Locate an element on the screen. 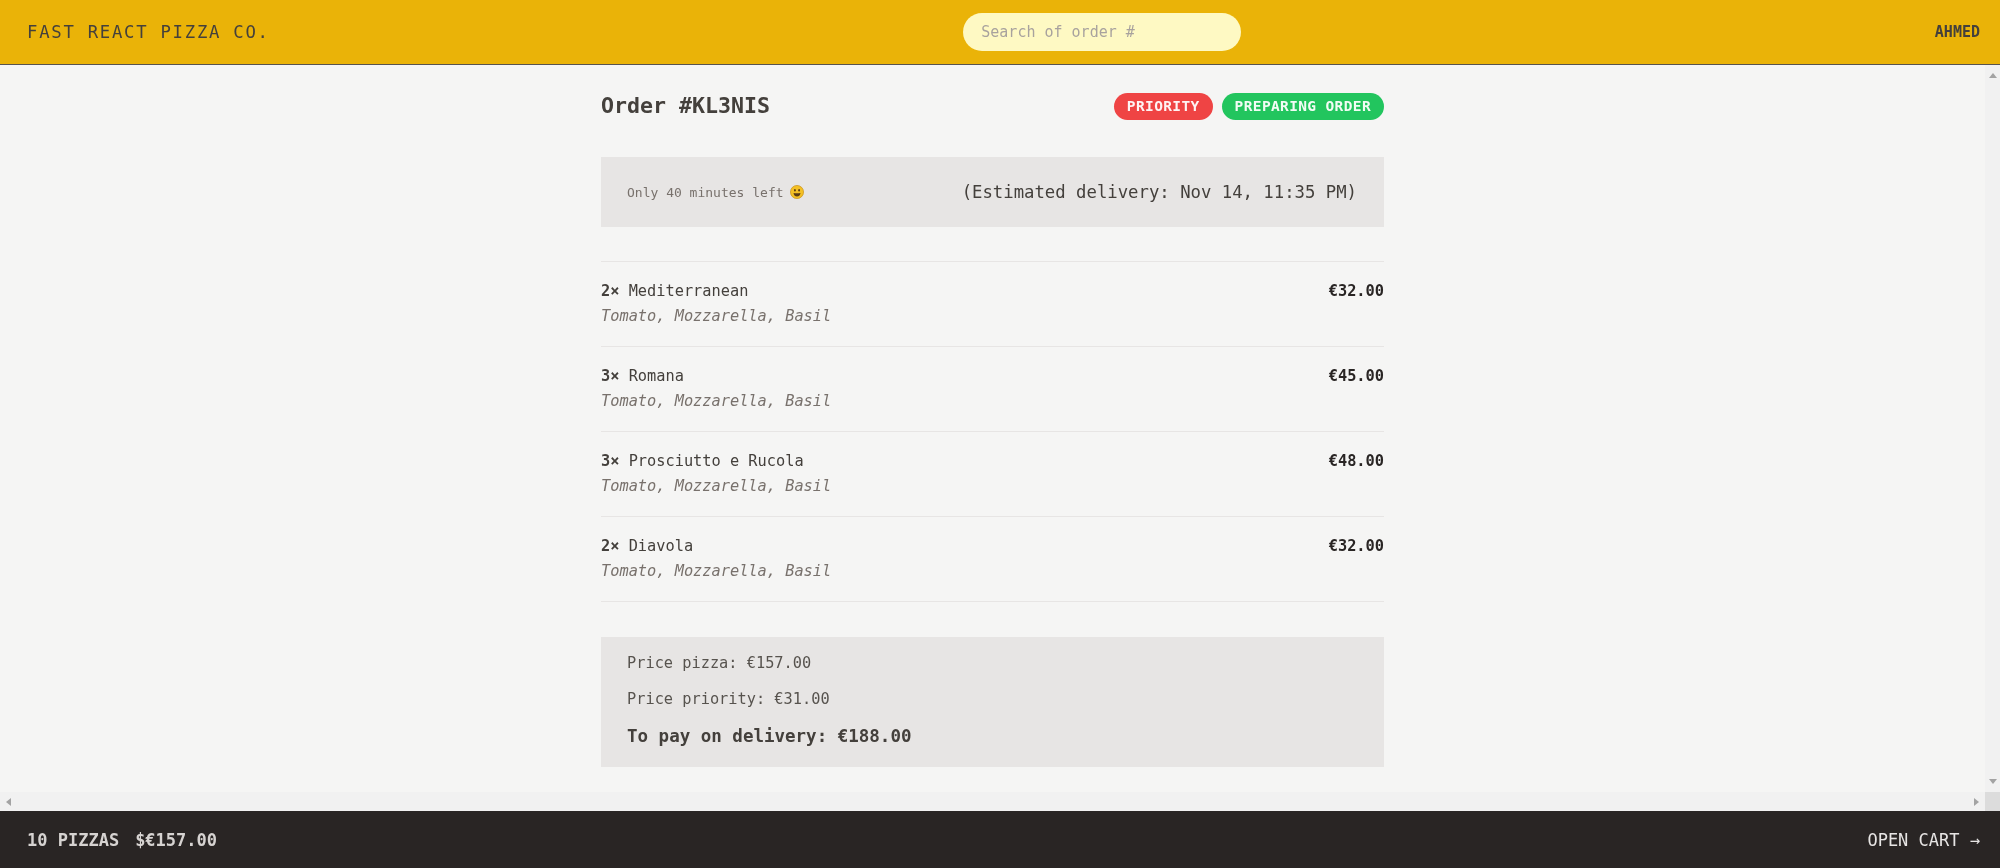  status-badge: PREPARING ORDER is located at coordinates (1302, 106).